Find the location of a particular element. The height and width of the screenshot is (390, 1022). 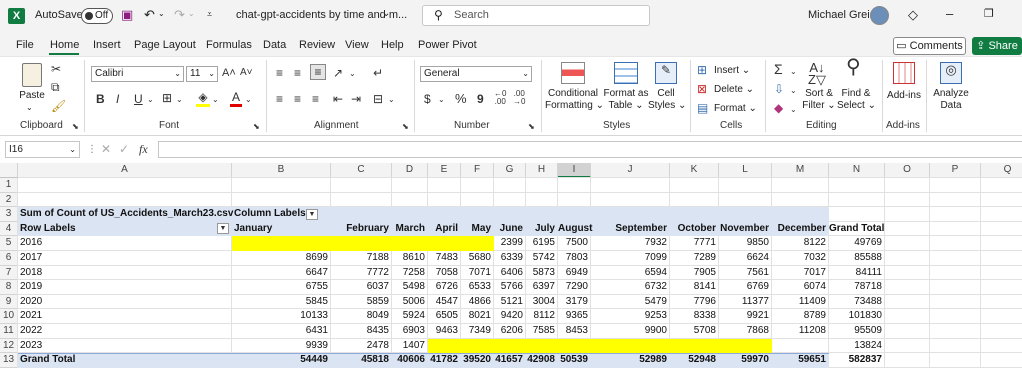

column-header: B is located at coordinates (281, 170).